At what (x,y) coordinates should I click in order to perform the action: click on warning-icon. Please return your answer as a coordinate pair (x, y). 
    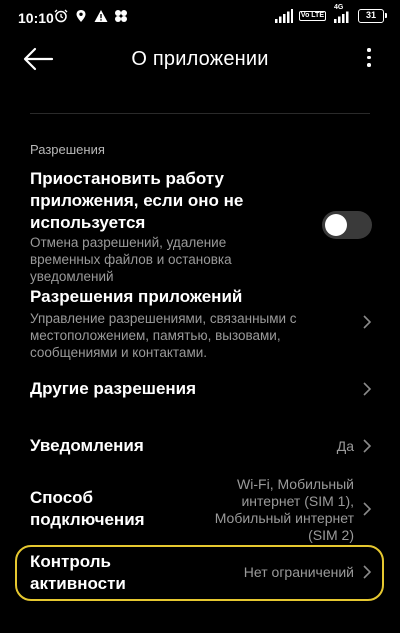
    Looking at the image, I should click on (101, 16).